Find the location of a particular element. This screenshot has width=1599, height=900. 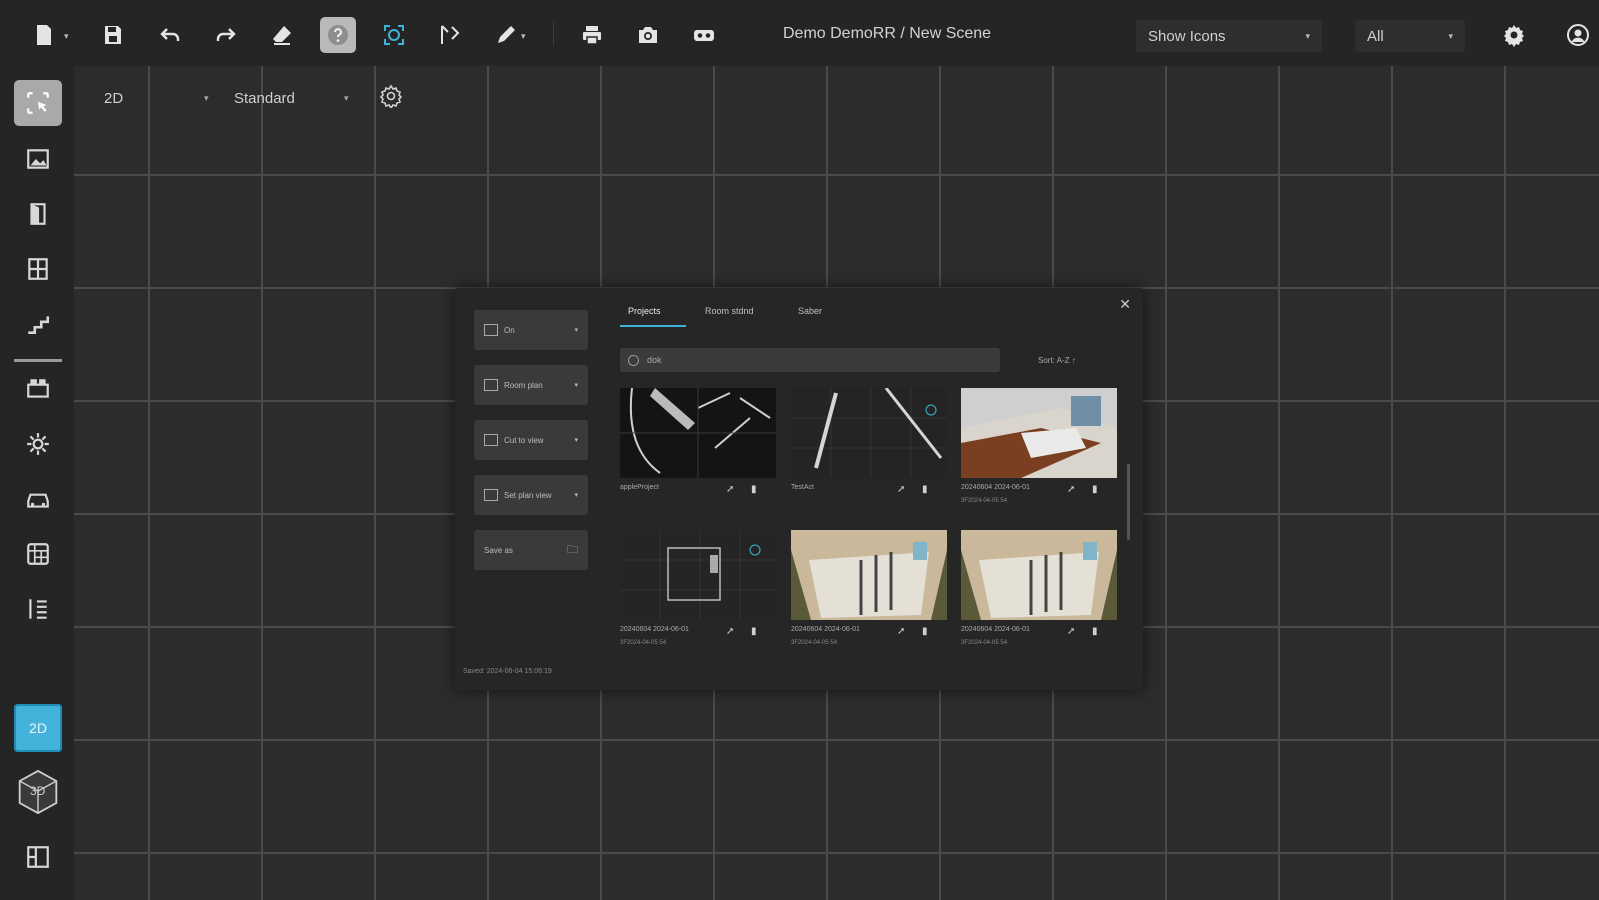

side-button-label: Room plan is located at coordinates (523, 385).